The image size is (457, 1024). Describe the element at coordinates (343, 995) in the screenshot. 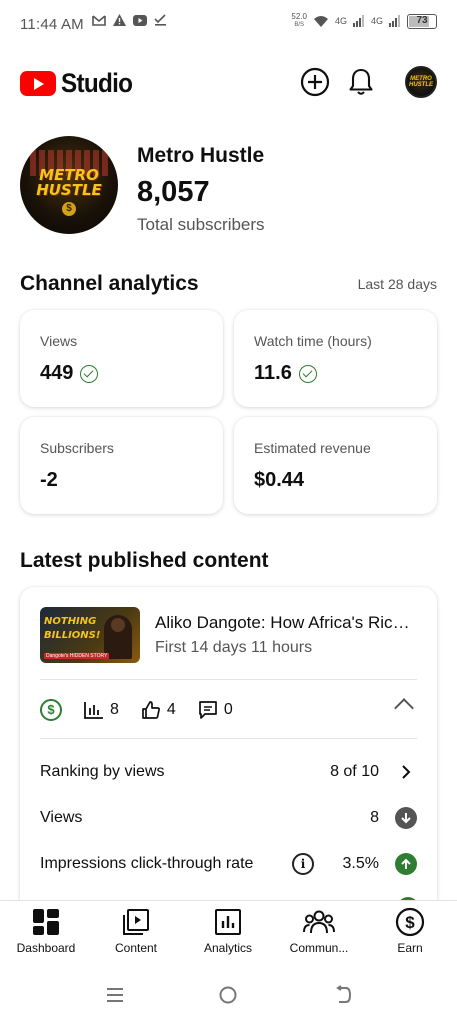

I see `back-button` at that location.